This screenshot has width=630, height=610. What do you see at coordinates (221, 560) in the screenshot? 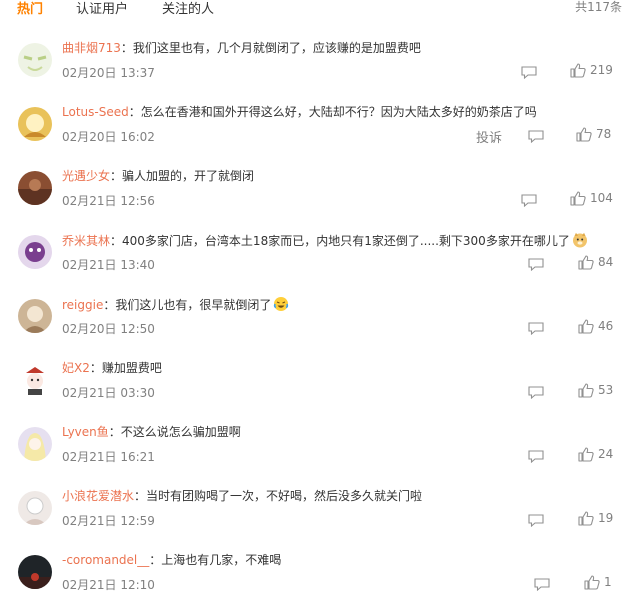
I see `comment-text: 上海也有几家，不难喝` at bounding box center [221, 560].